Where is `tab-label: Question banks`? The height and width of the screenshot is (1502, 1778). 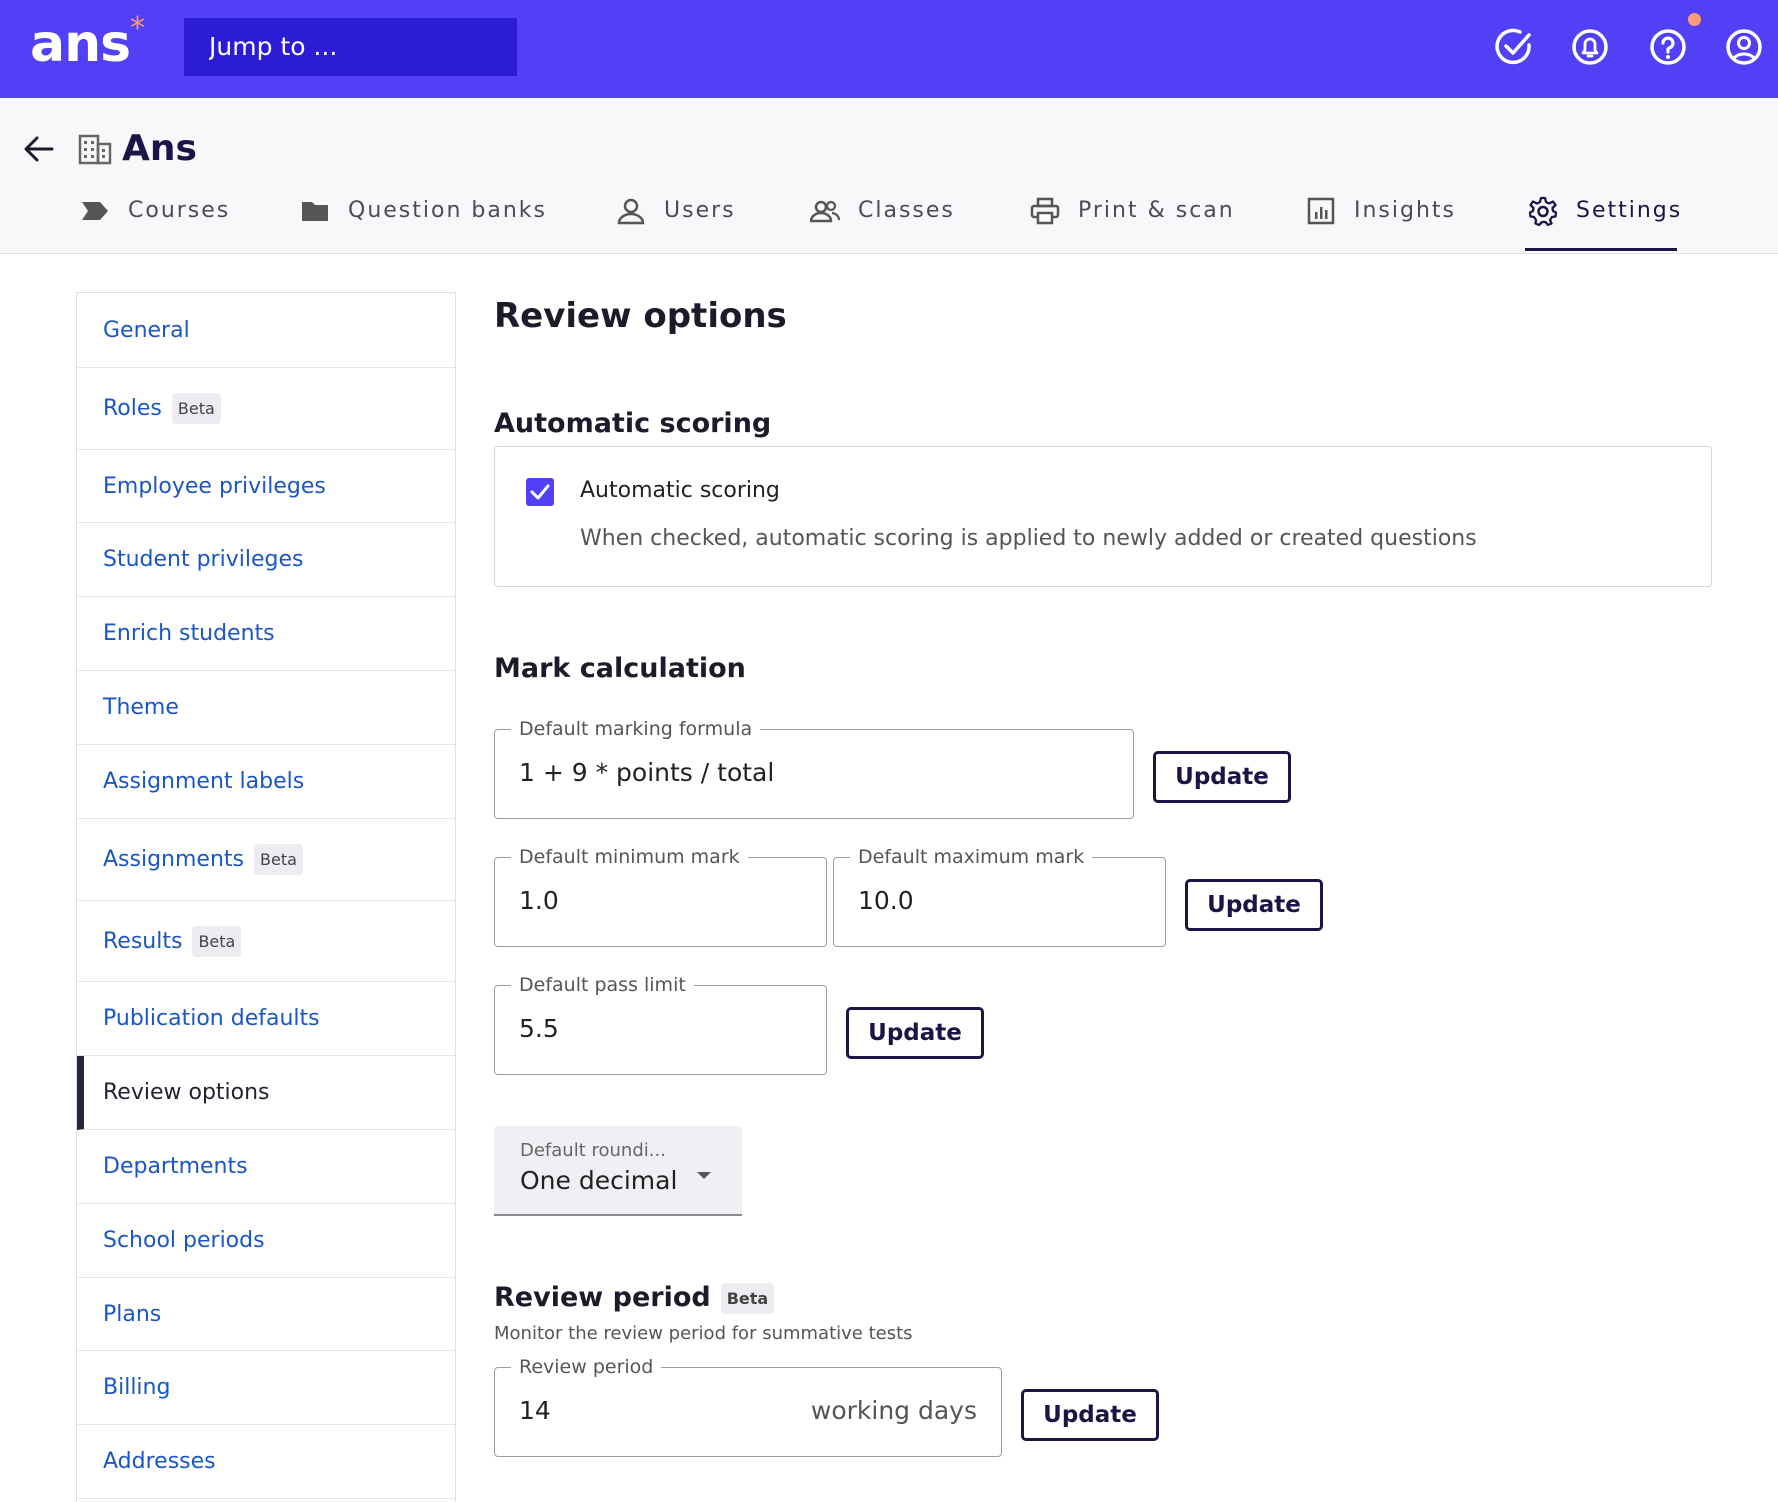 tab-label: Question banks is located at coordinates (447, 210).